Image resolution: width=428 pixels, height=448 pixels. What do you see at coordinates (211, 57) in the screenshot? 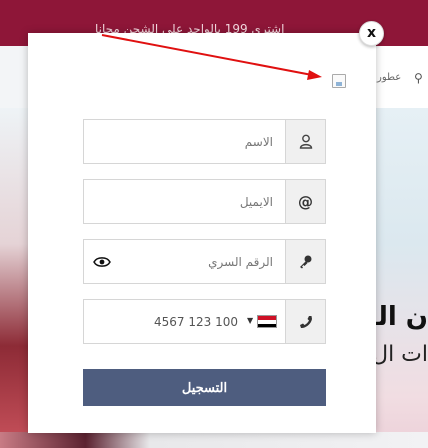
I see `annotation-arrow-icon` at bounding box center [211, 57].